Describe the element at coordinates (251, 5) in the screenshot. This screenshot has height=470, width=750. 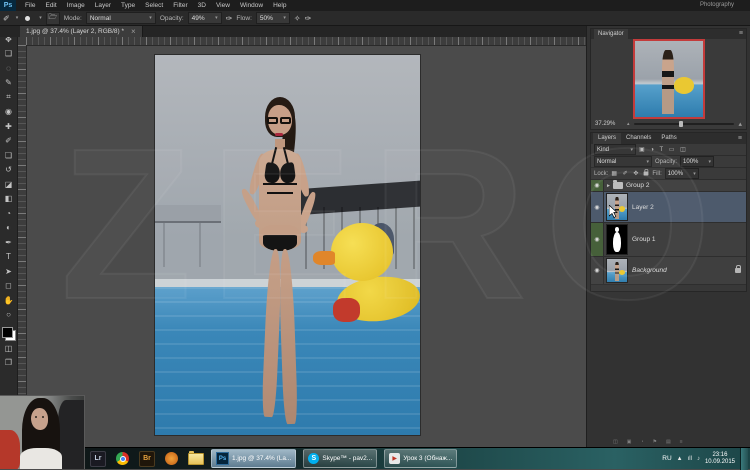
I see `menu-window: Window` at that location.